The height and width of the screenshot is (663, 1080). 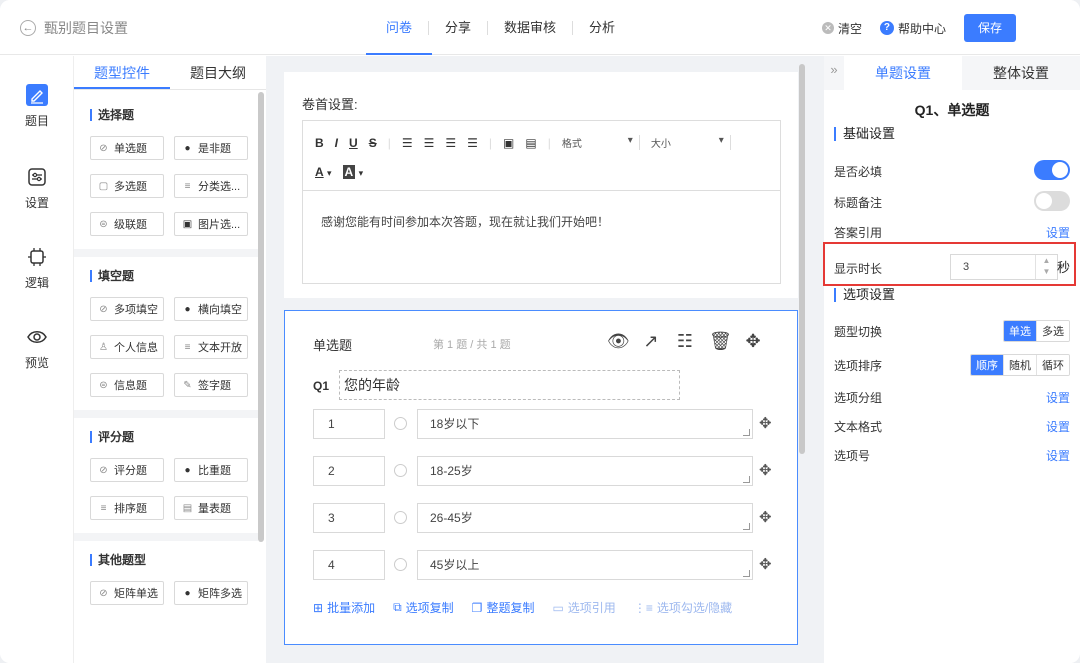 I want to click on eye-icon: 👁, so click(x=618, y=341).